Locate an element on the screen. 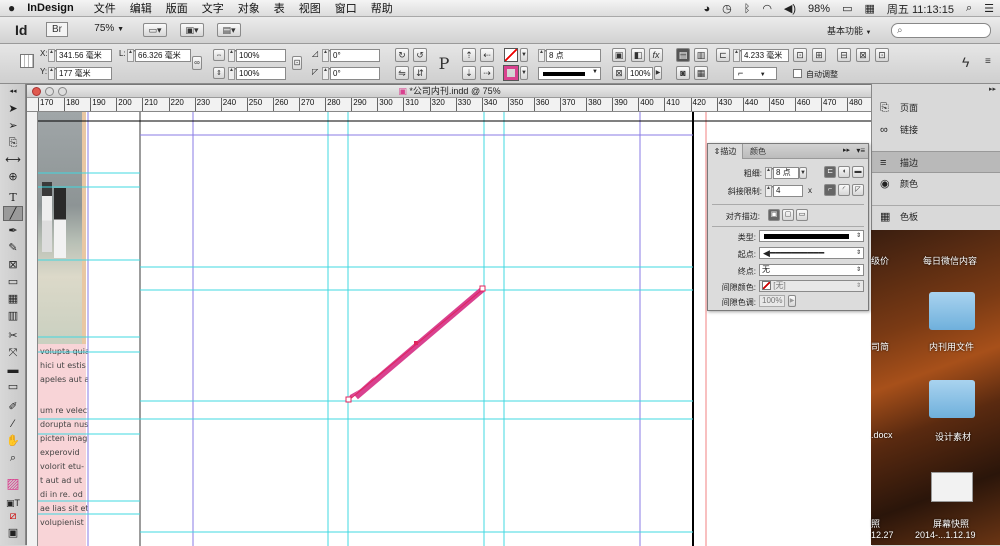  menu-help: 帮助 is located at coordinates (382, 8).